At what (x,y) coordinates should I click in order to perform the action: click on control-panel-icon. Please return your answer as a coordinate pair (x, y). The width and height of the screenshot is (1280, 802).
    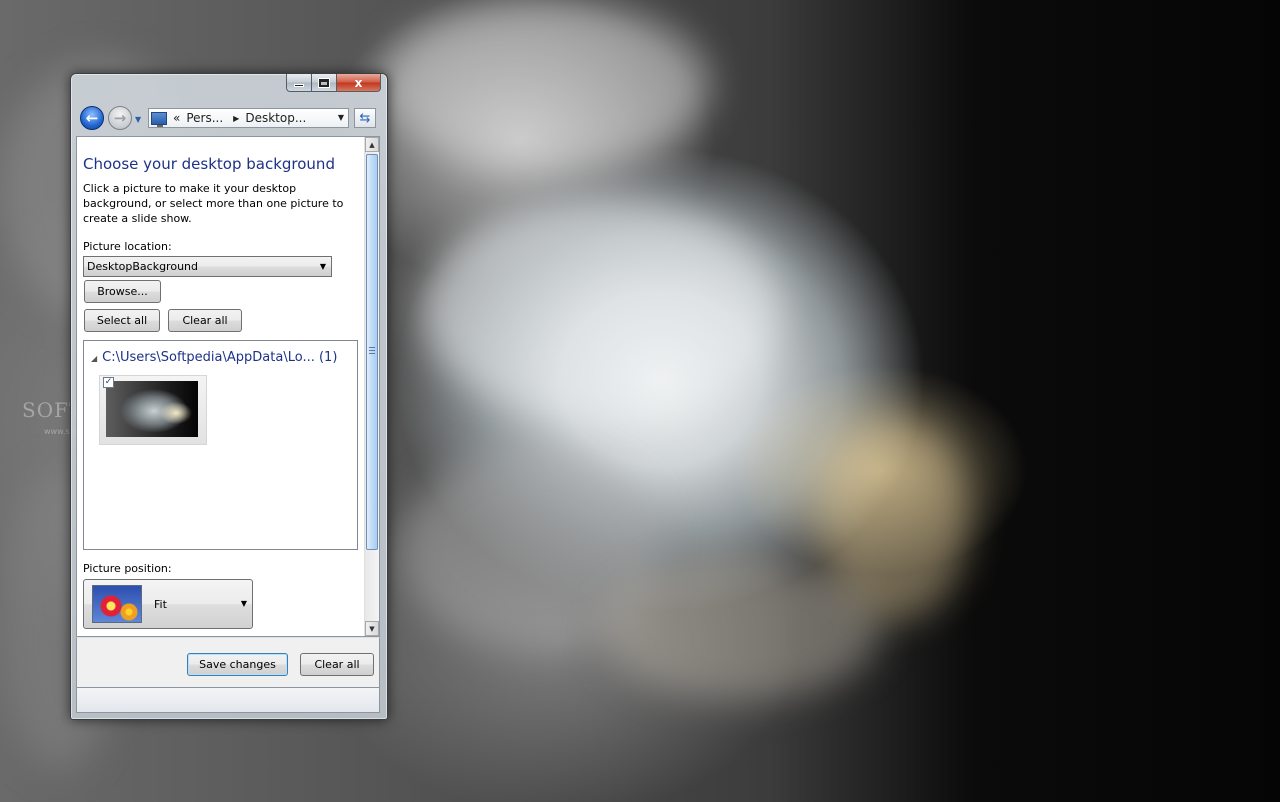
    Looking at the image, I should click on (159, 119).